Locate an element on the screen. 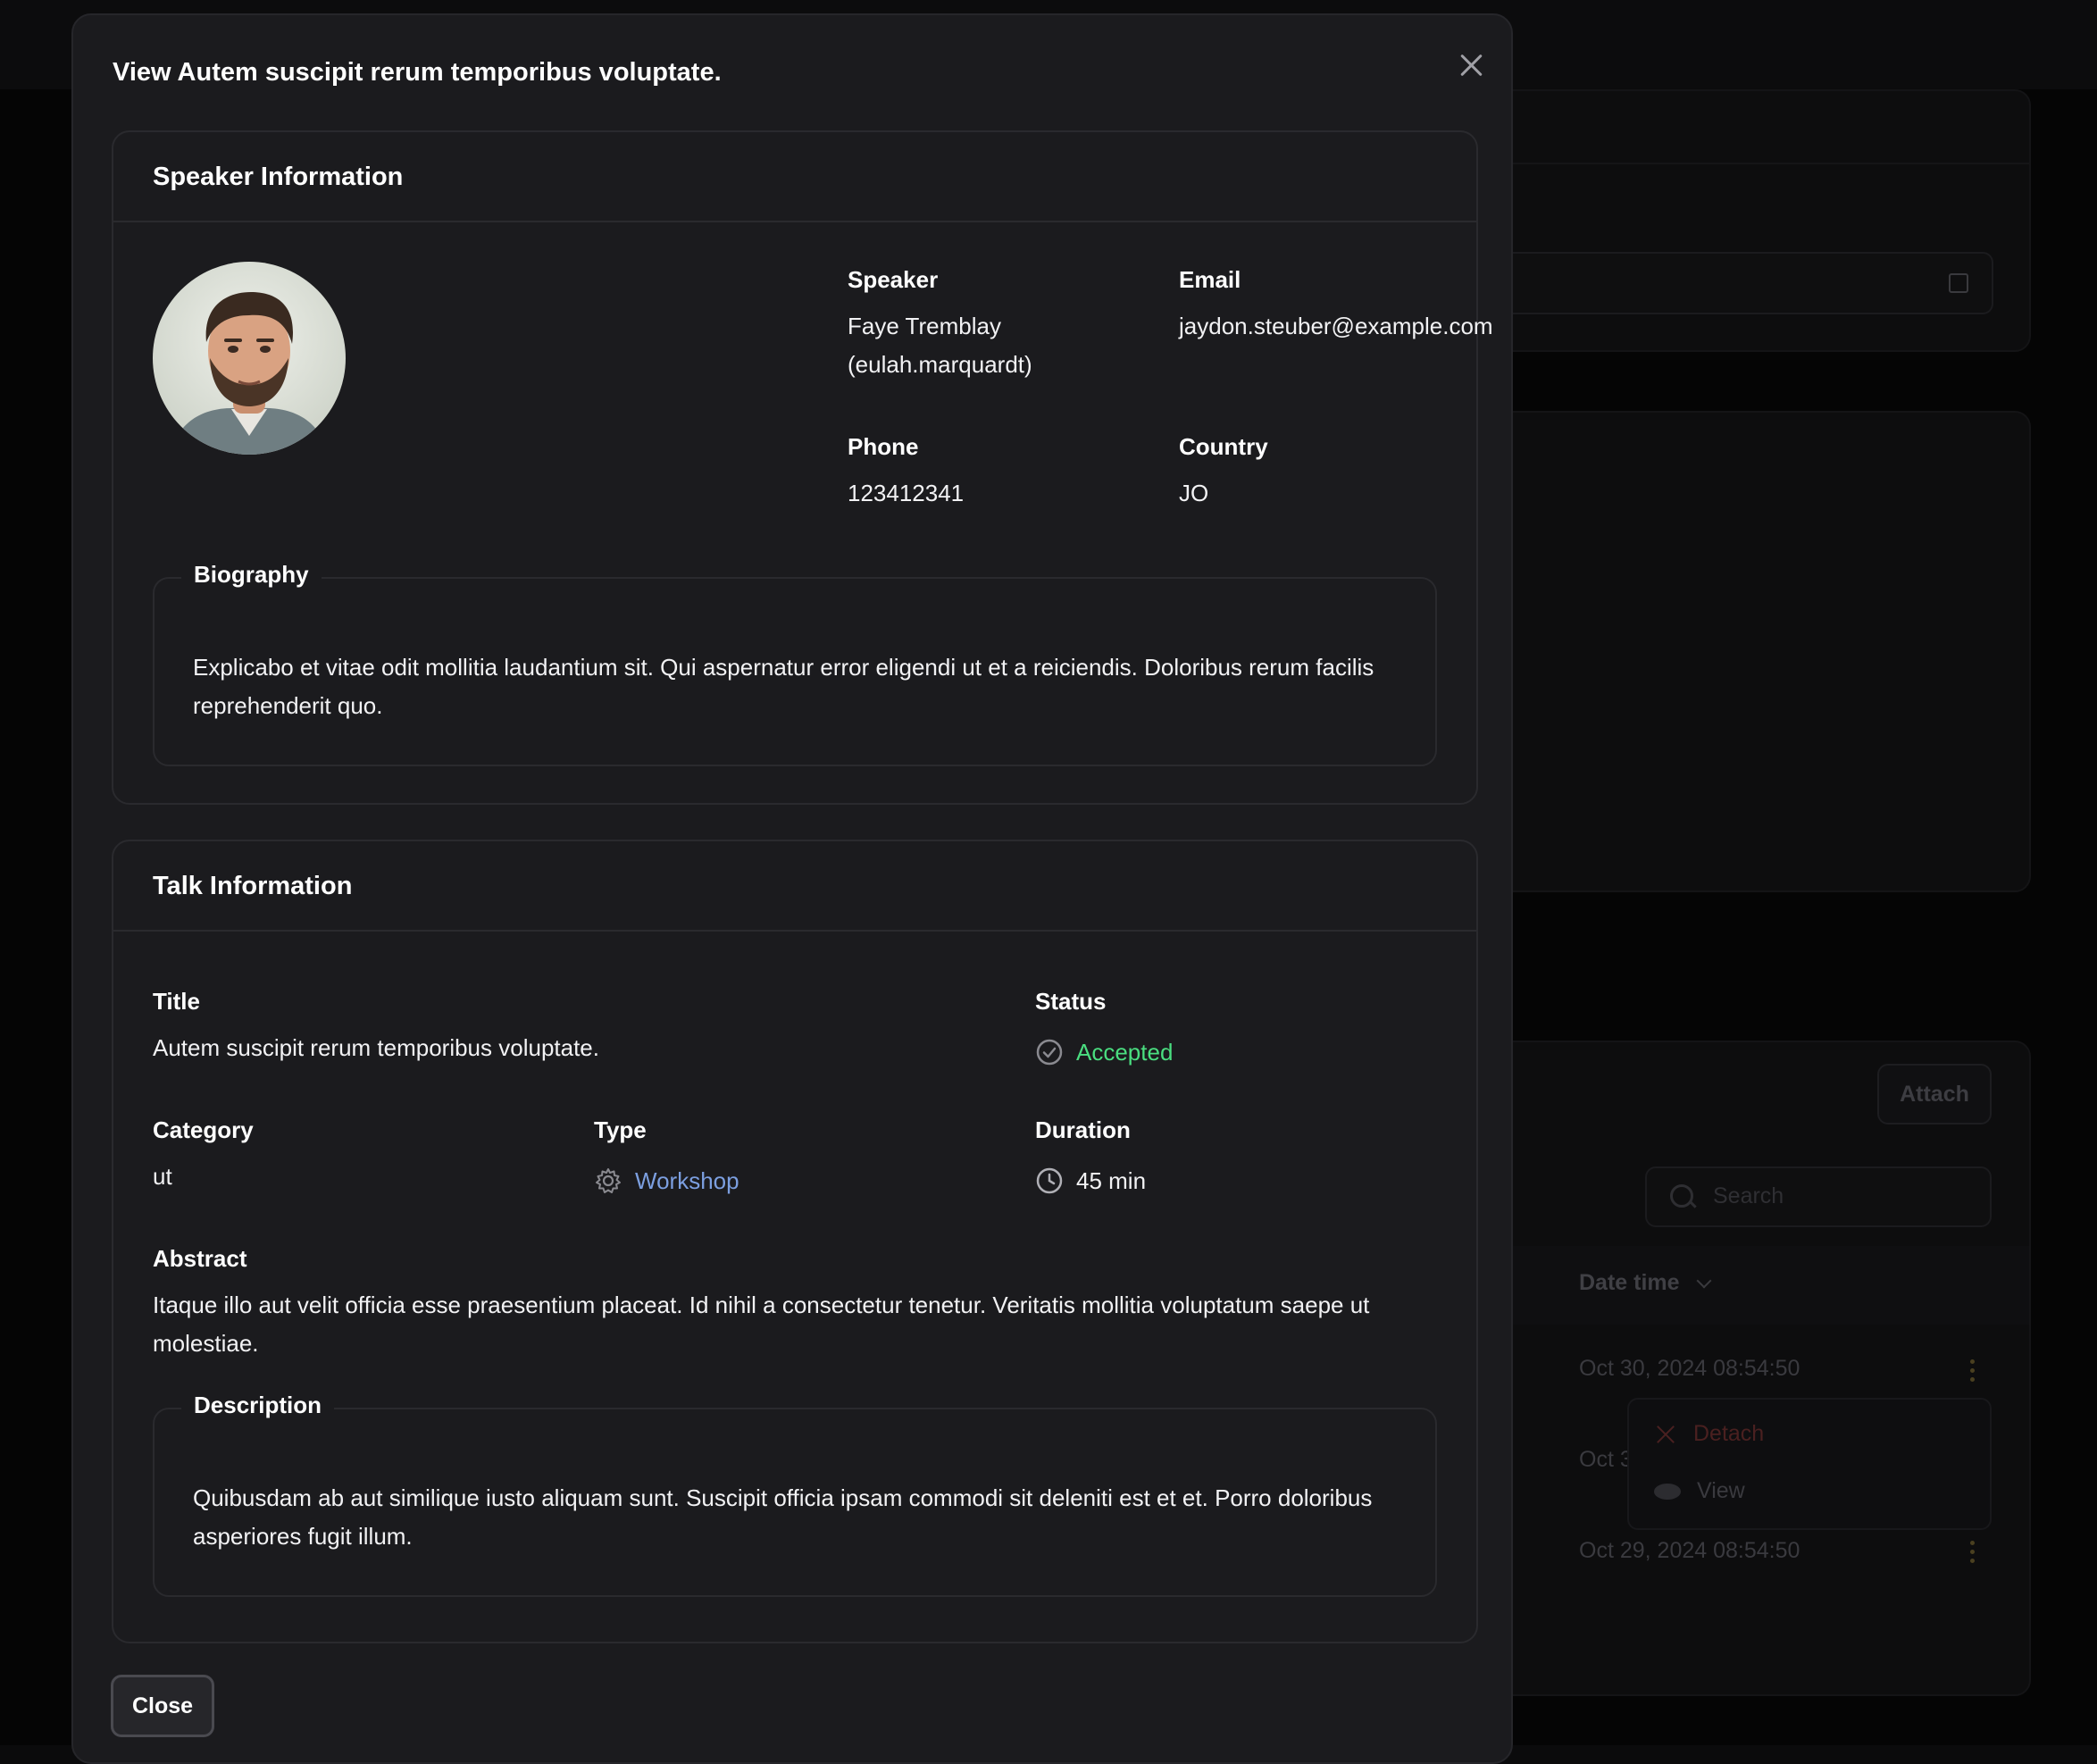 This screenshot has height=1764, width=2097. email-label: Email is located at coordinates (1210, 279).